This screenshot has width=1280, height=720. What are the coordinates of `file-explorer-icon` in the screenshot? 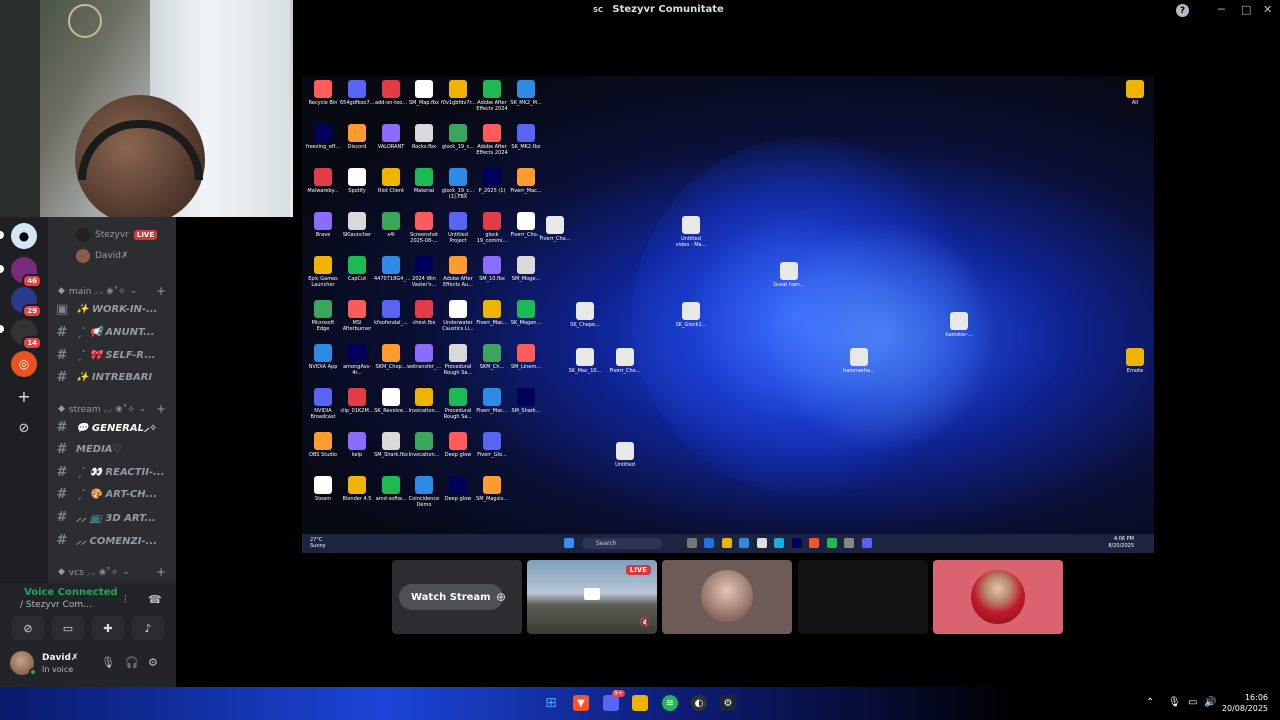 It's located at (640, 703).